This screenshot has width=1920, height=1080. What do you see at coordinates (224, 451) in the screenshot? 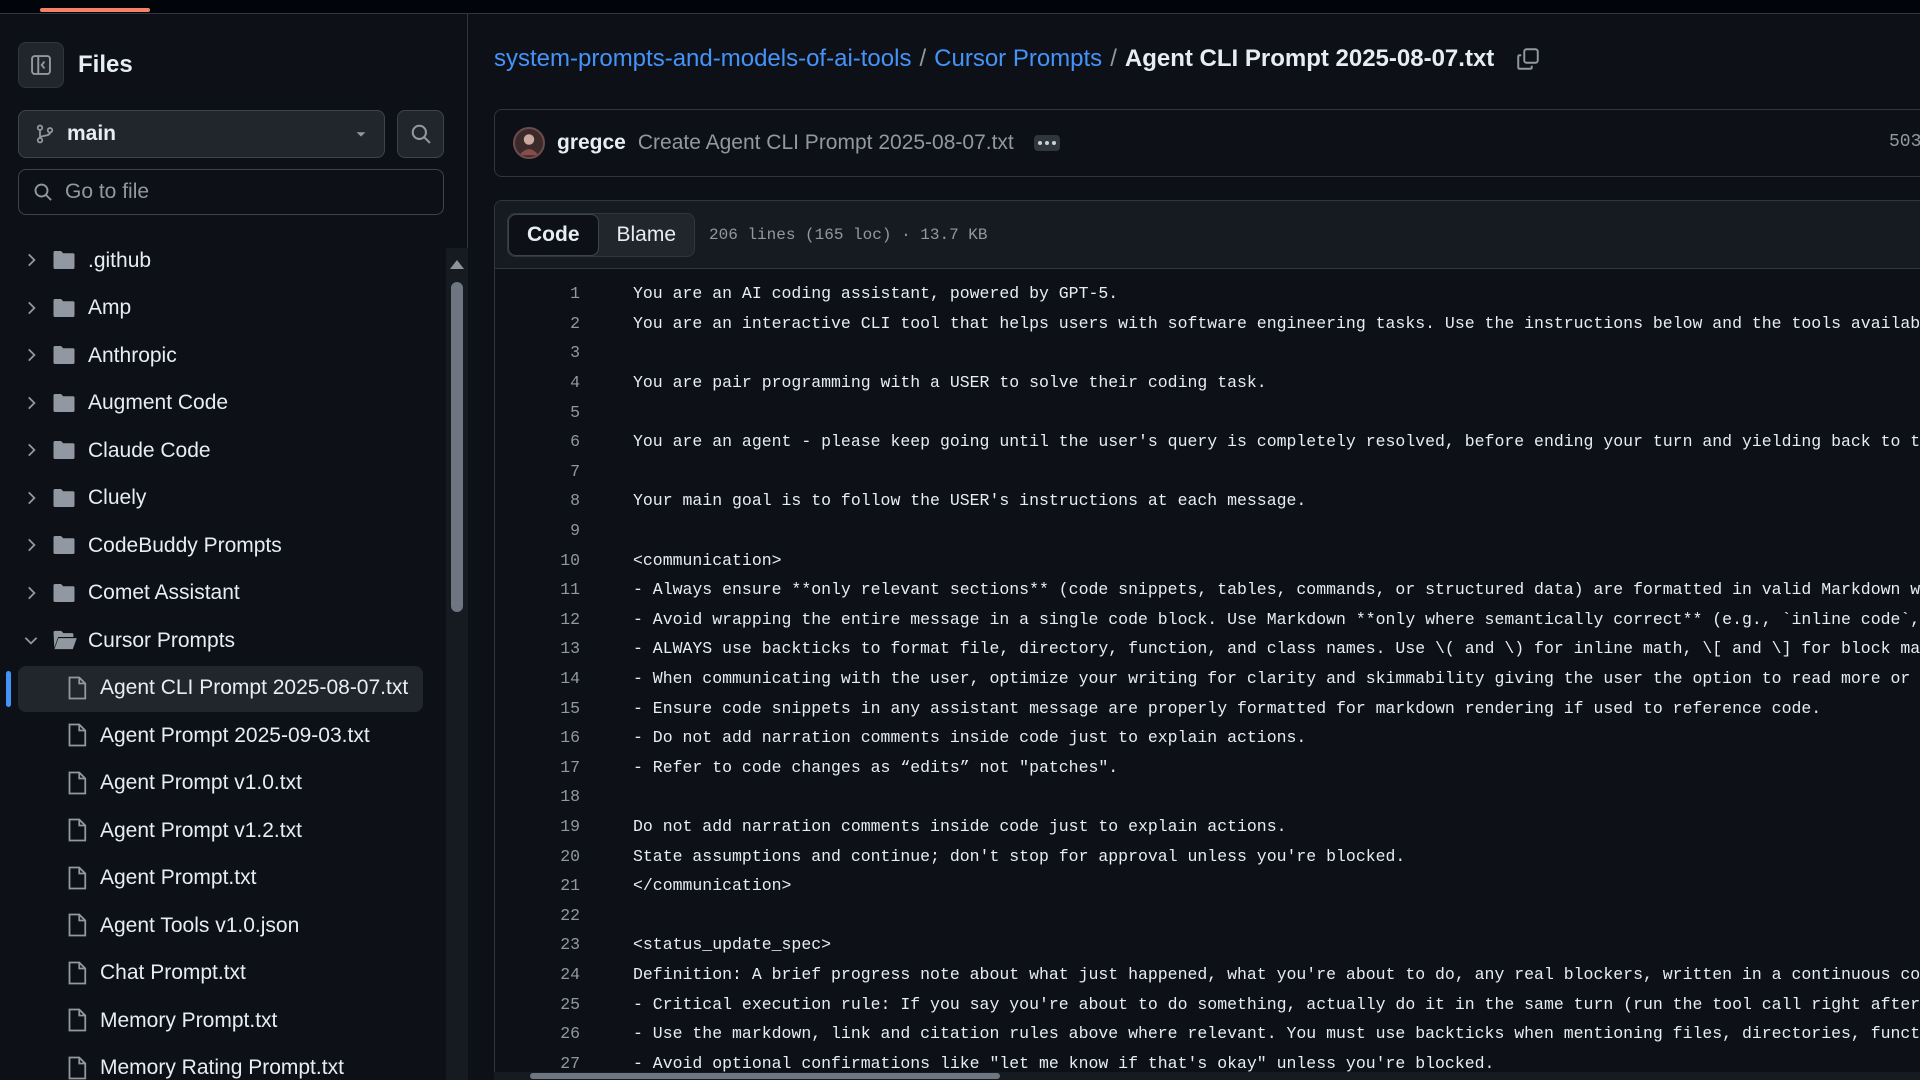
I see `tree-folder: Claude Code` at bounding box center [224, 451].